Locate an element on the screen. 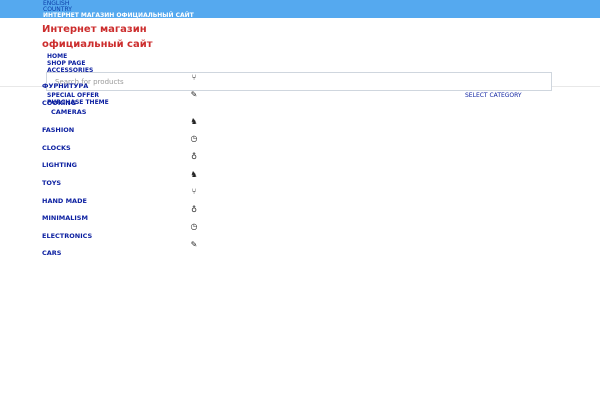  logo-line-2: официальный сайт is located at coordinates (97, 44).